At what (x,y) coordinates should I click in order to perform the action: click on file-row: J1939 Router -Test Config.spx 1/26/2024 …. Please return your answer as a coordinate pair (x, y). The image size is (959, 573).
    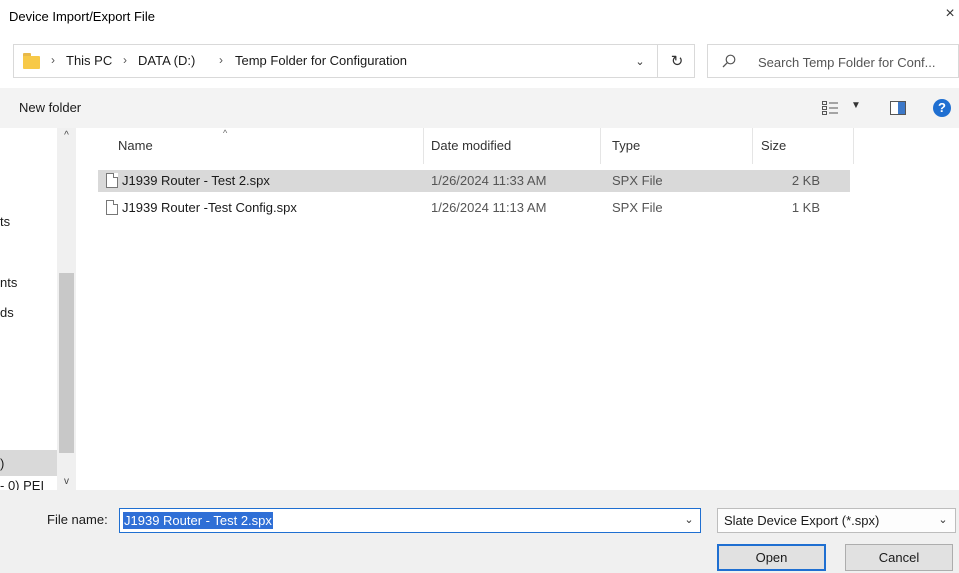
    Looking at the image, I should click on (474, 208).